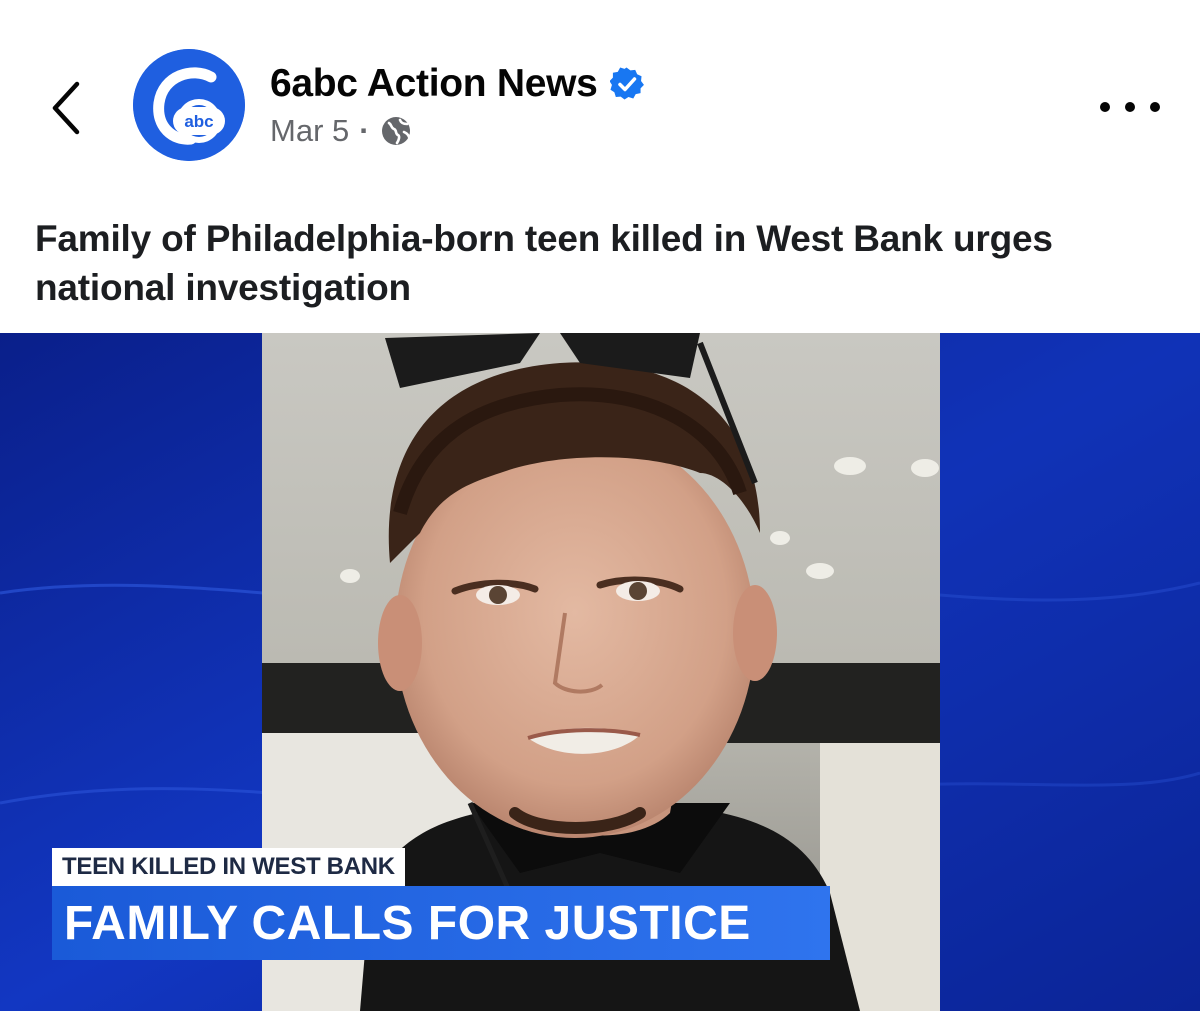  Describe the element at coordinates (441, 923) in the screenshot. I see `lower-third-headline: FAMILY CALLS FOR JUSTICE` at that location.